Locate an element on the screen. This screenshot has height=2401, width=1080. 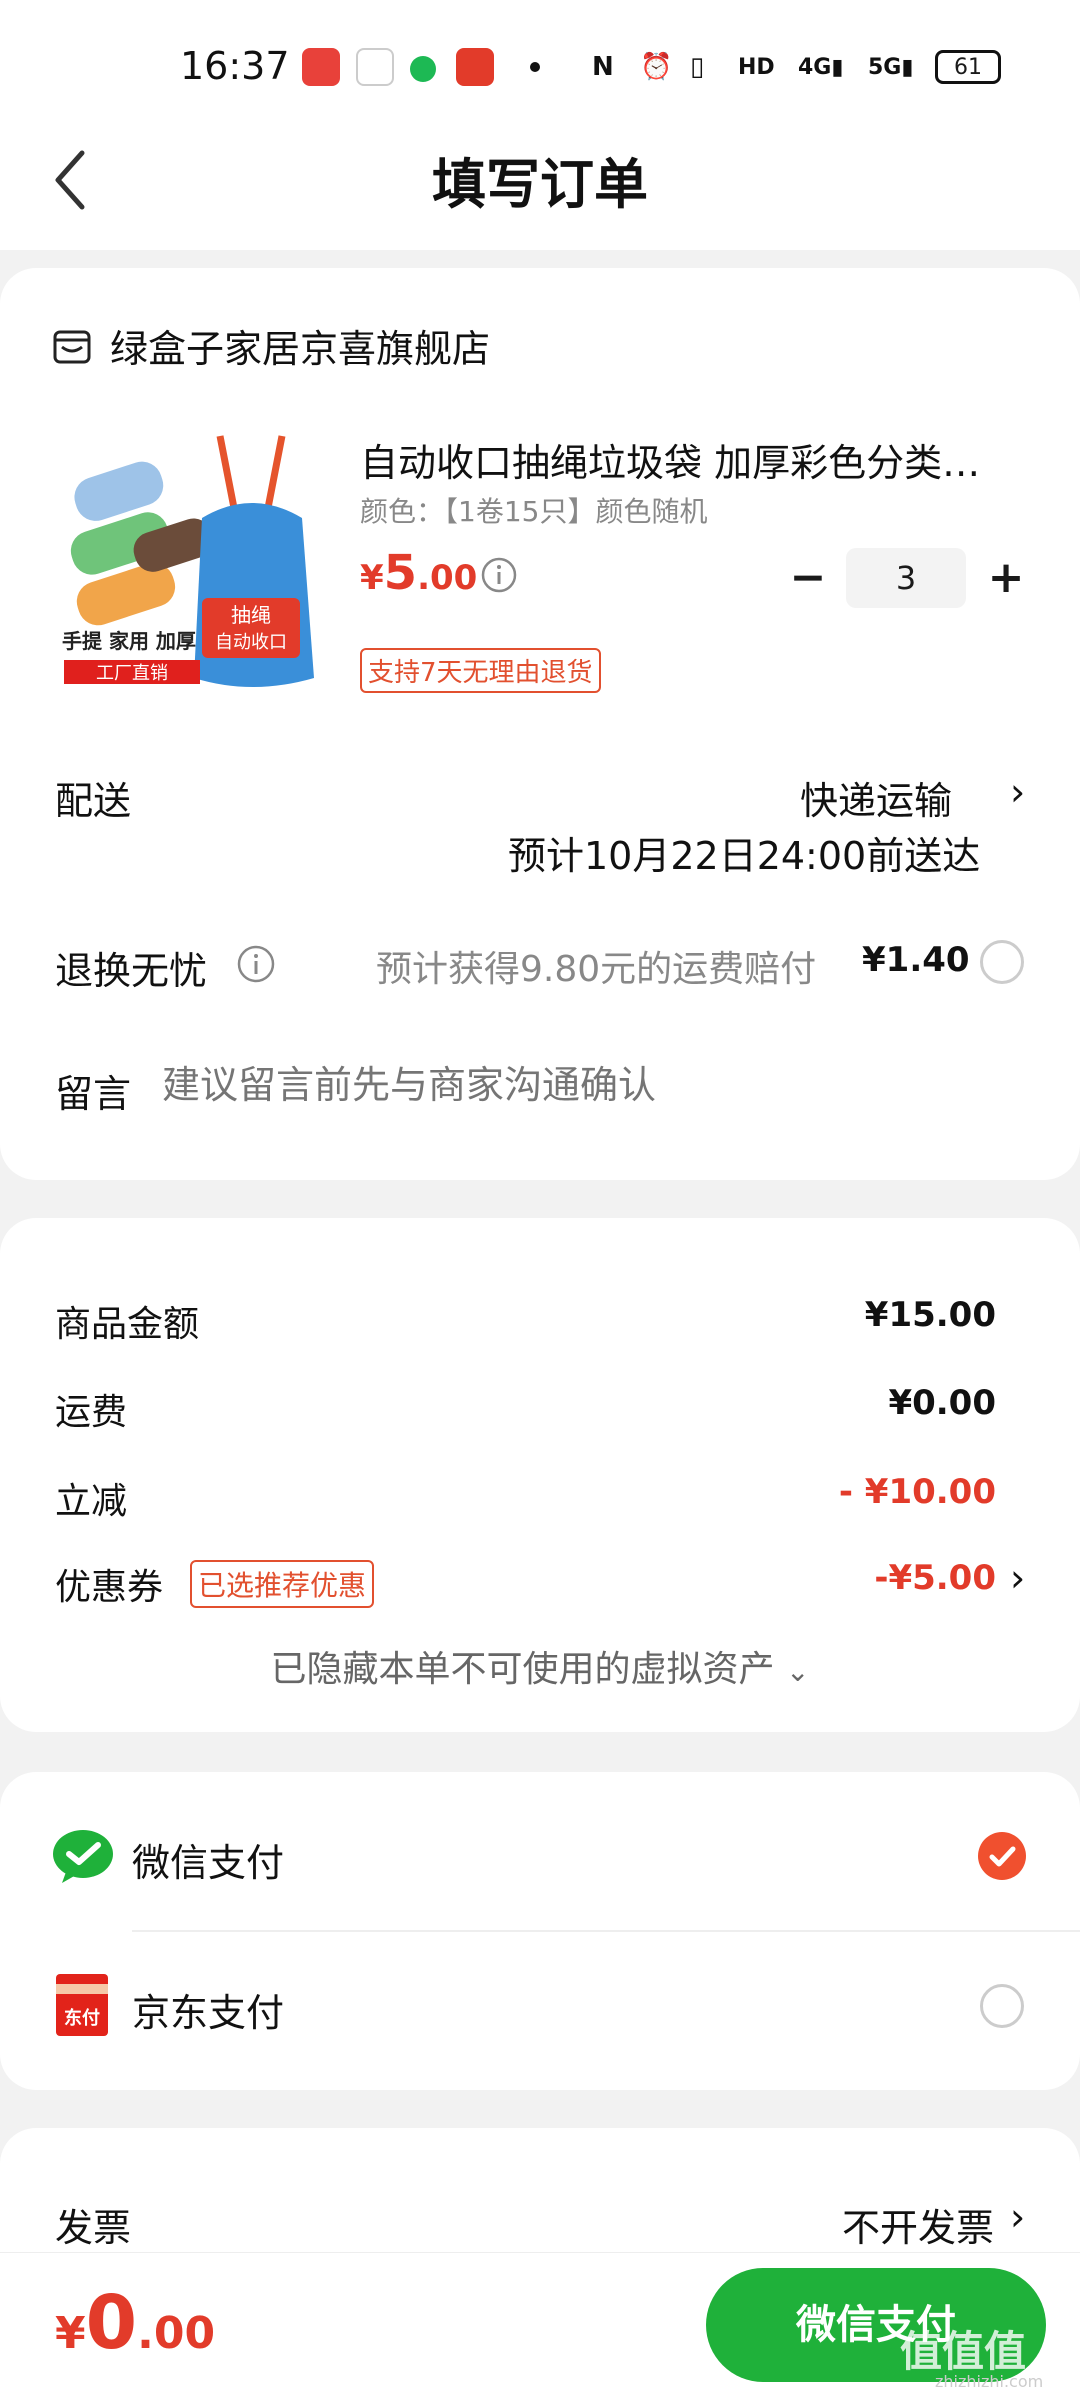
total-decimal: .00 is located at coordinates (176, 2333).